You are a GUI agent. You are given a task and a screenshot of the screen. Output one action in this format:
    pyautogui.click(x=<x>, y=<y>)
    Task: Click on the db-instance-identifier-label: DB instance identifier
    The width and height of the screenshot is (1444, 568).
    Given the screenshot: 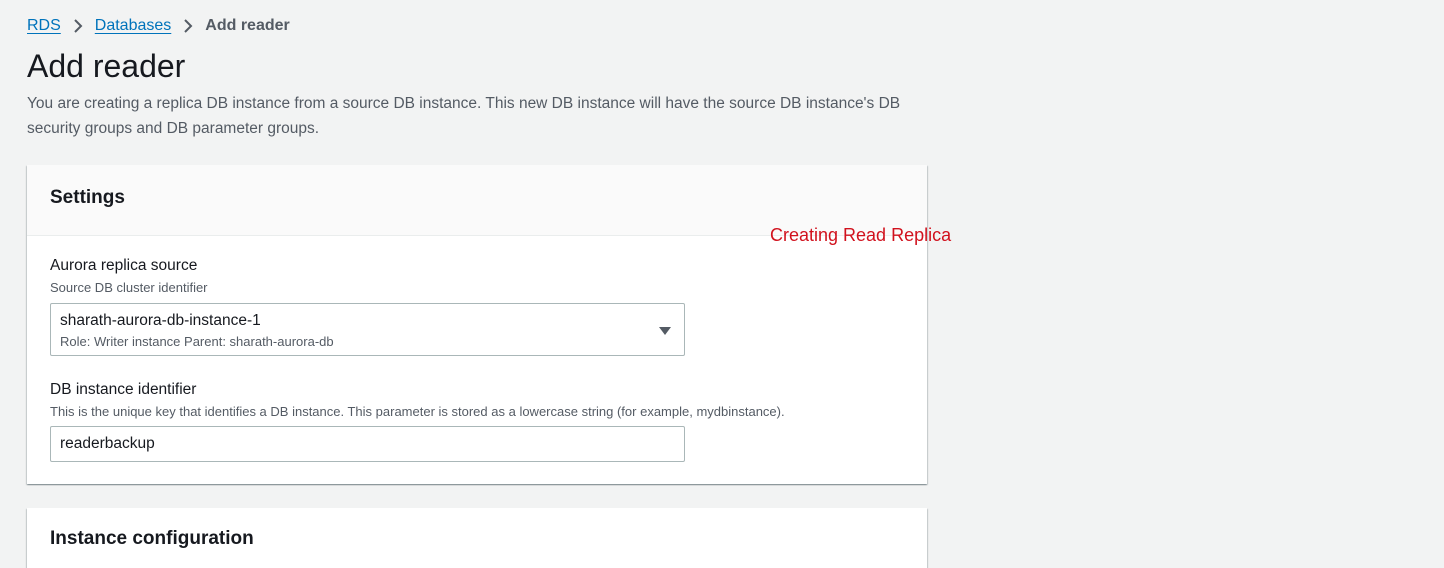 What is the action you would take?
    pyautogui.click(x=123, y=389)
    